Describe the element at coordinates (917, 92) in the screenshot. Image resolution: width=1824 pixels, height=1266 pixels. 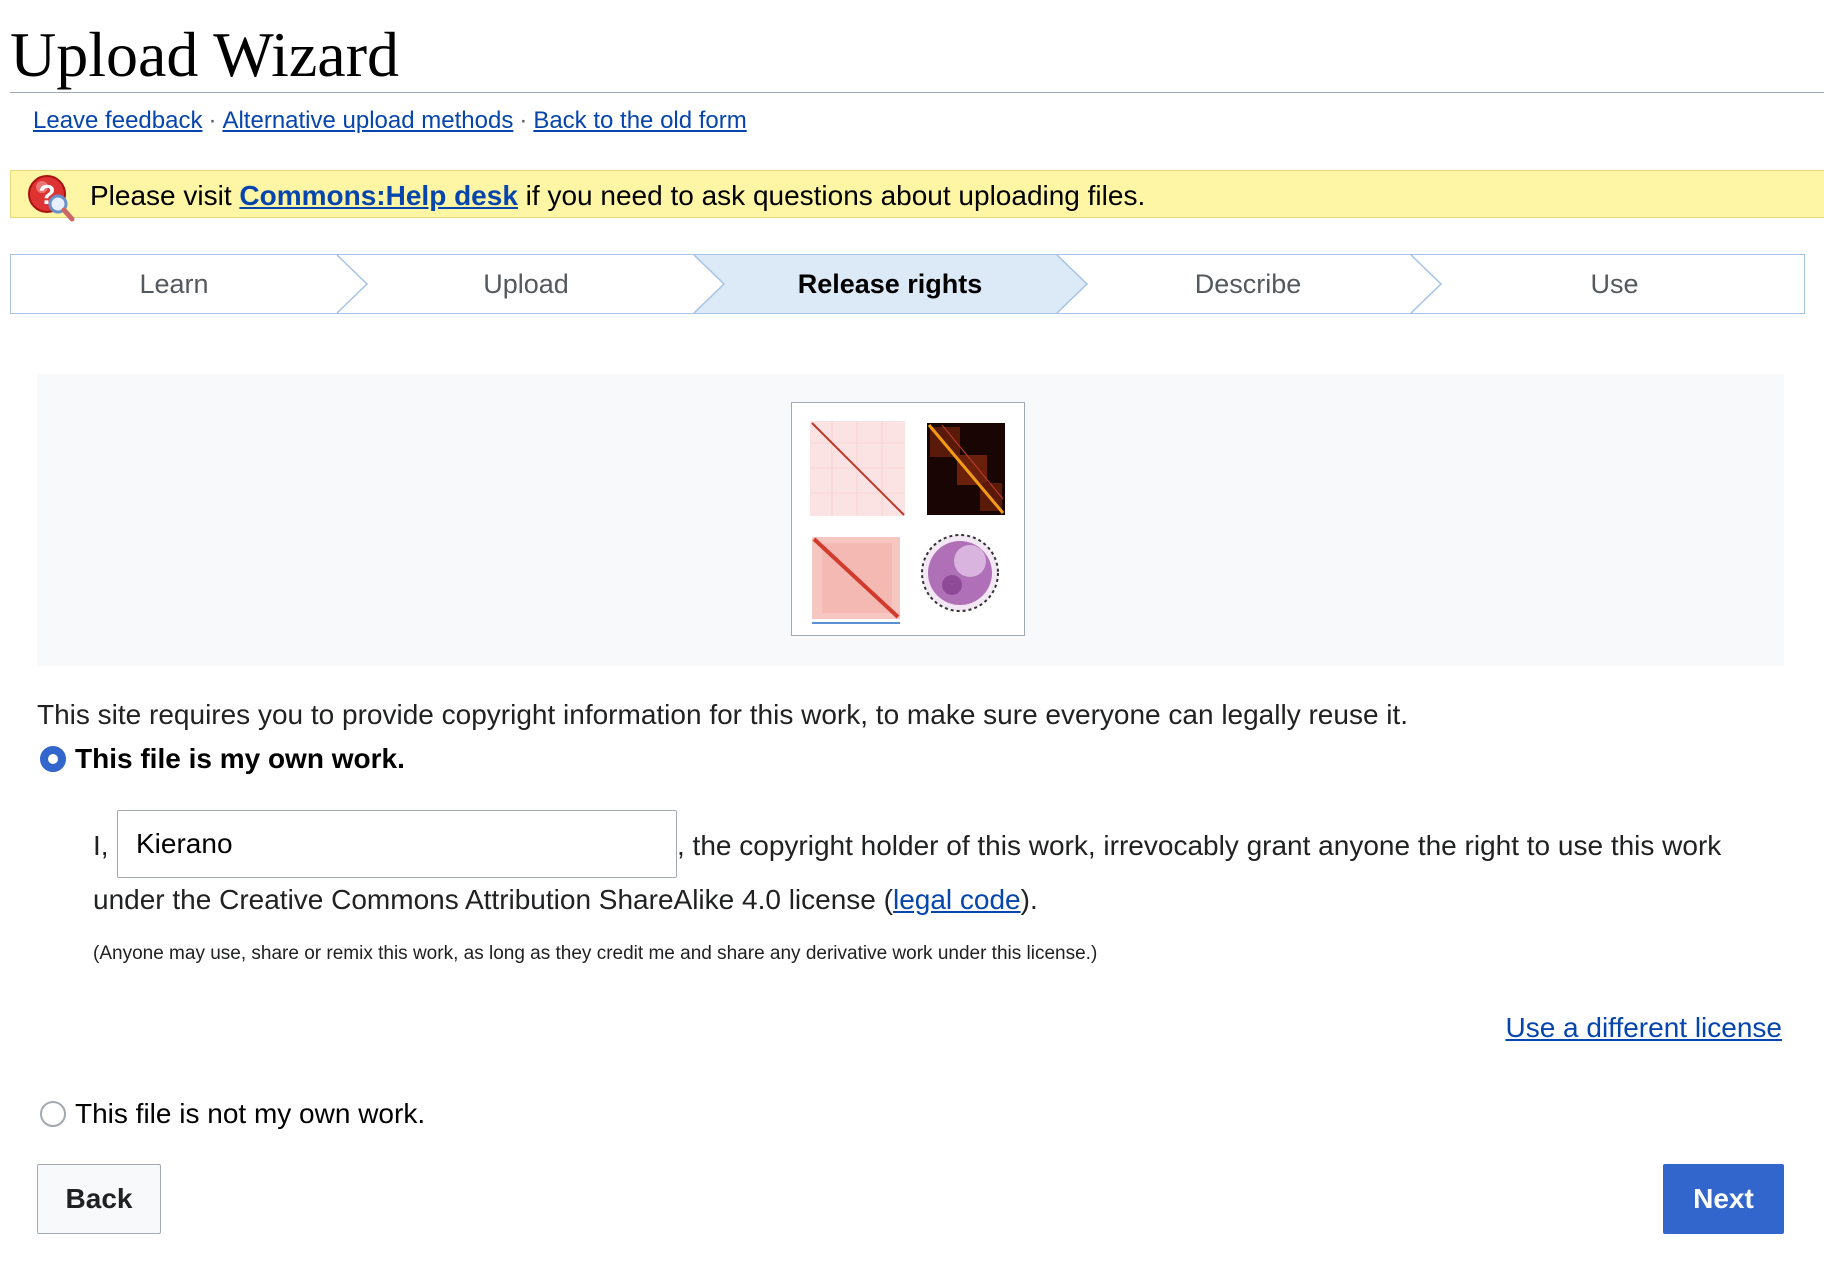
I see `title-divider` at that location.